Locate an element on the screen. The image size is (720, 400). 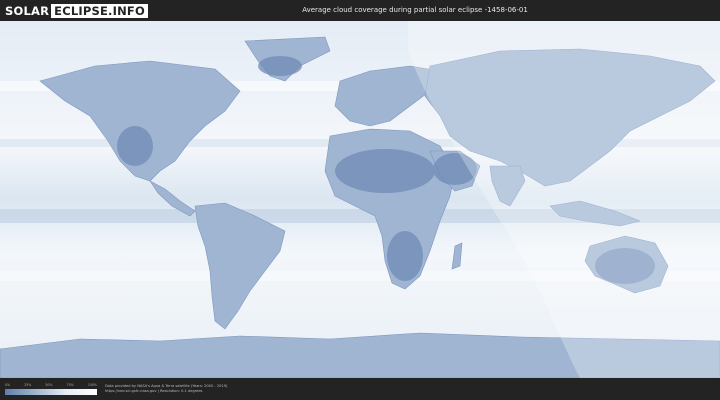
cloud-coverage-legend: 0% 25% 50% 75% 100% is located at coordinates (51, 390).